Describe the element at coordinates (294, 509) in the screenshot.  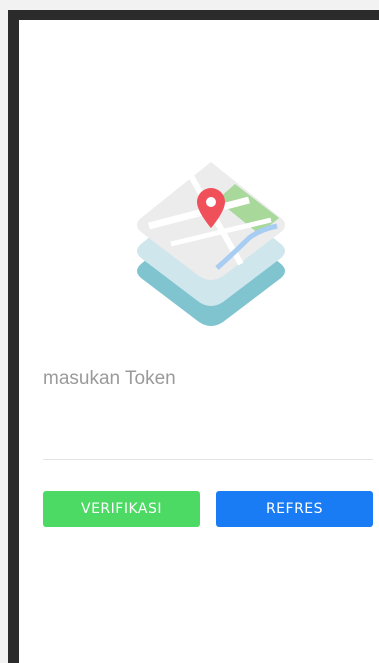
I see `refresh-button: REFRES` at that location.